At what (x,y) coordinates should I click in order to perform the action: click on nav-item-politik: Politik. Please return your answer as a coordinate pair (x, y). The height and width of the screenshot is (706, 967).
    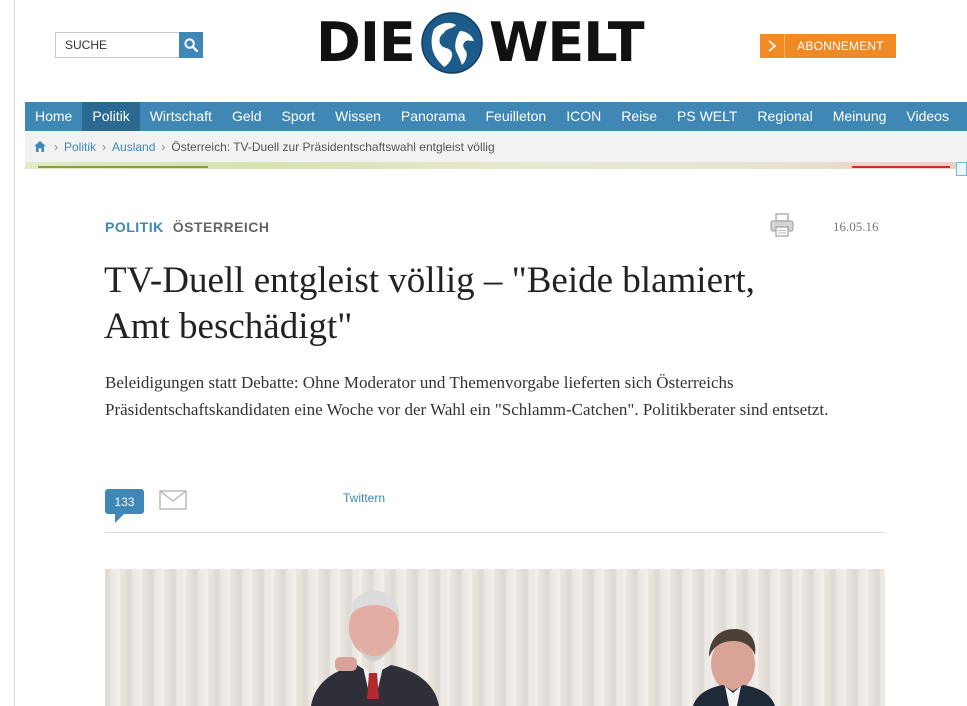
    Looking at the image, I should click on (111, 116).